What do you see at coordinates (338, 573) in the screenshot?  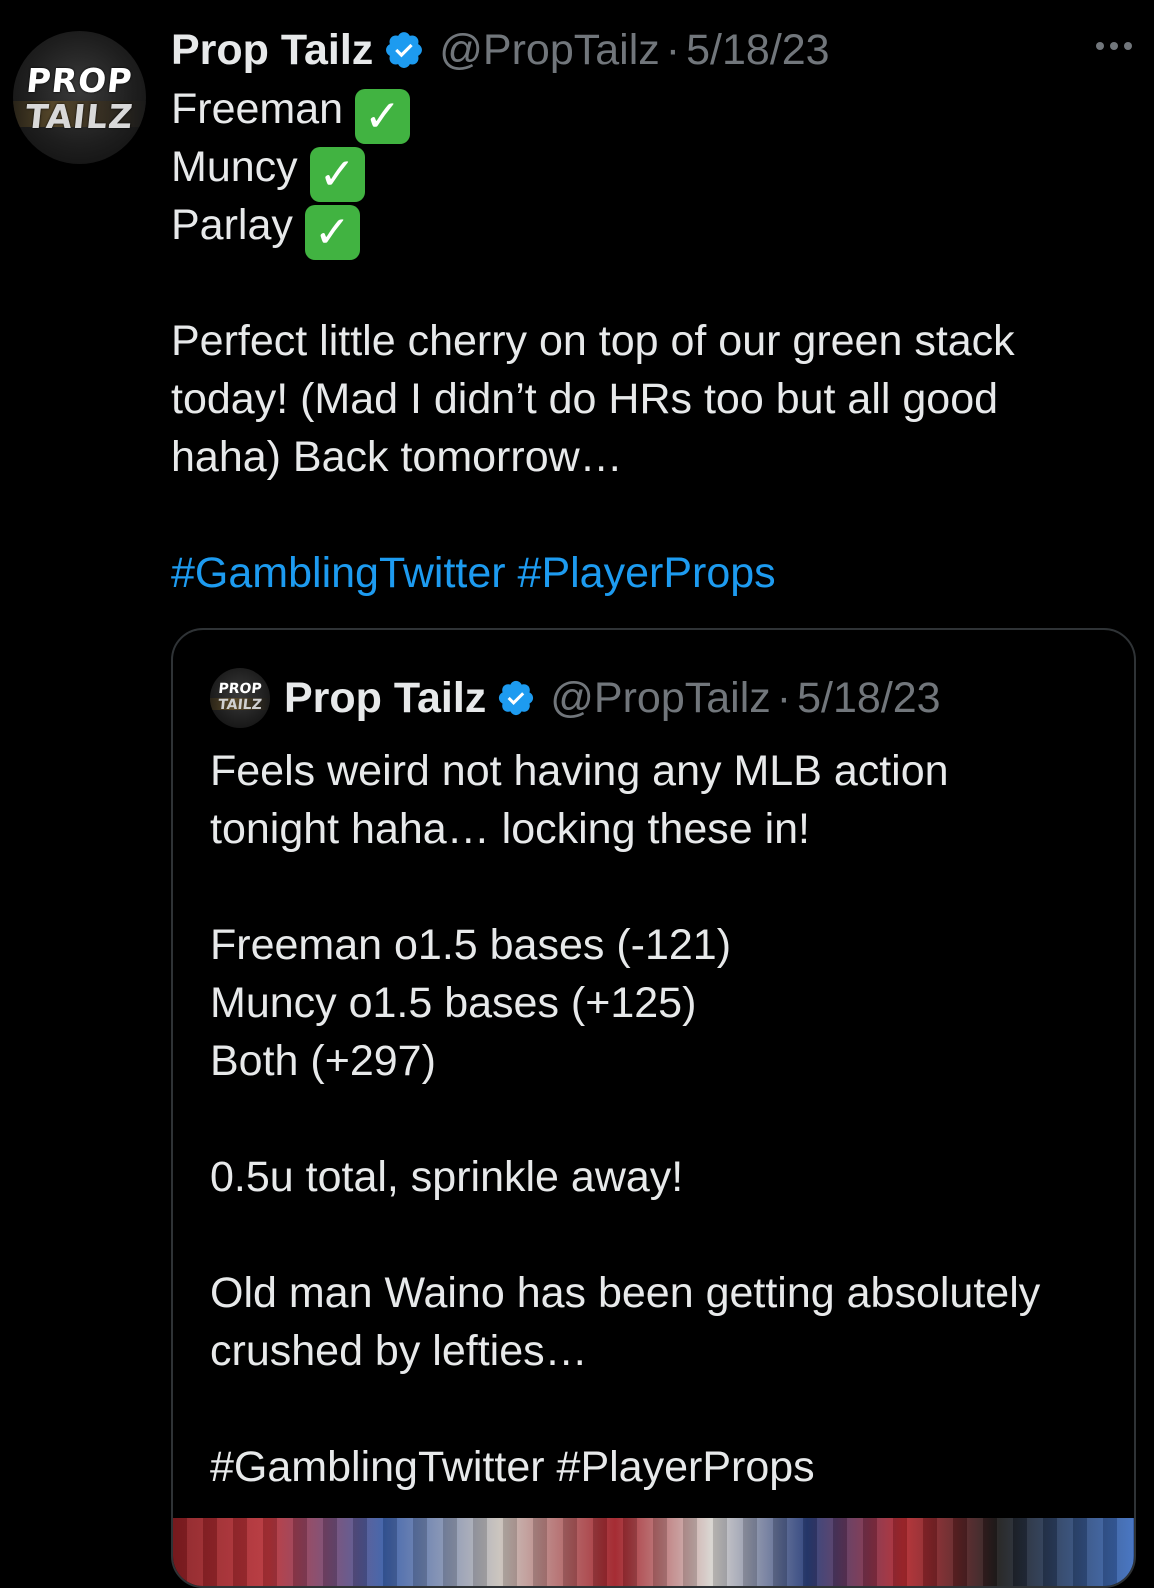 I see `hashtag-link: #GamblingTwitter` at bounding box center [338, 573].